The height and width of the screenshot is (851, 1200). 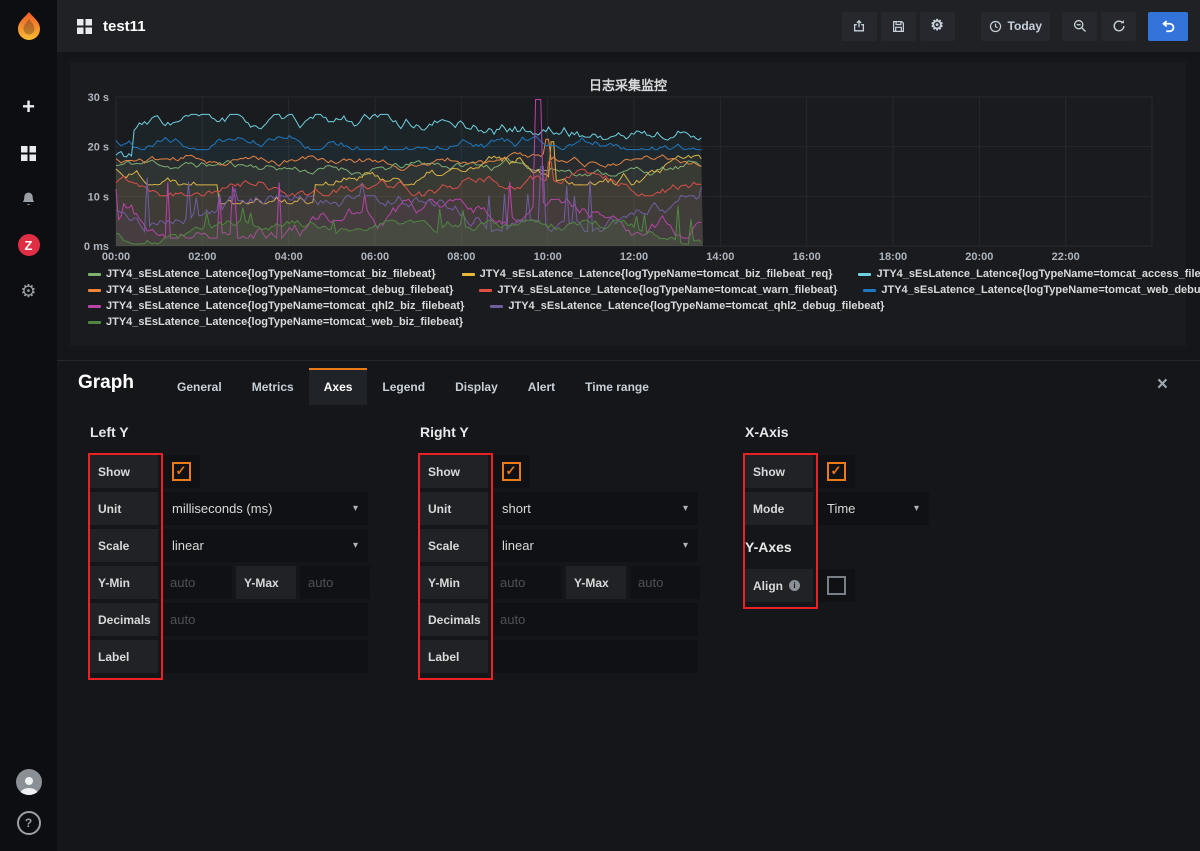 I want to click on right-y-label-input, so click(x=595, y=656).